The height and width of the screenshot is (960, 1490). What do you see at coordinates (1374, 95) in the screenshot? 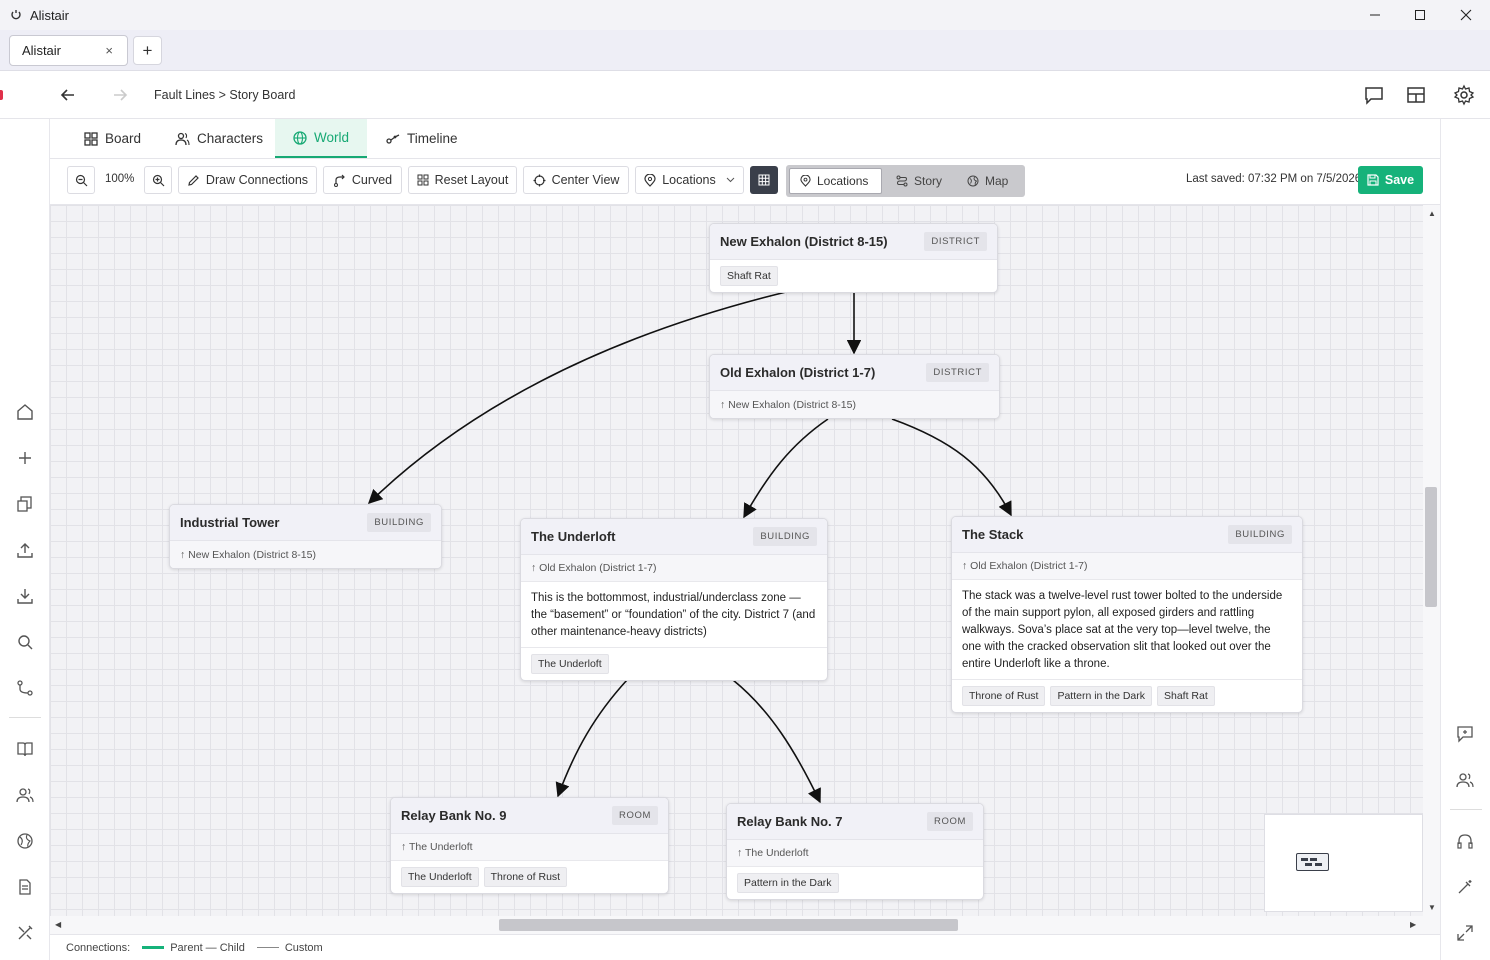
I see `comment-icon` at bounding box center [1374, 95].